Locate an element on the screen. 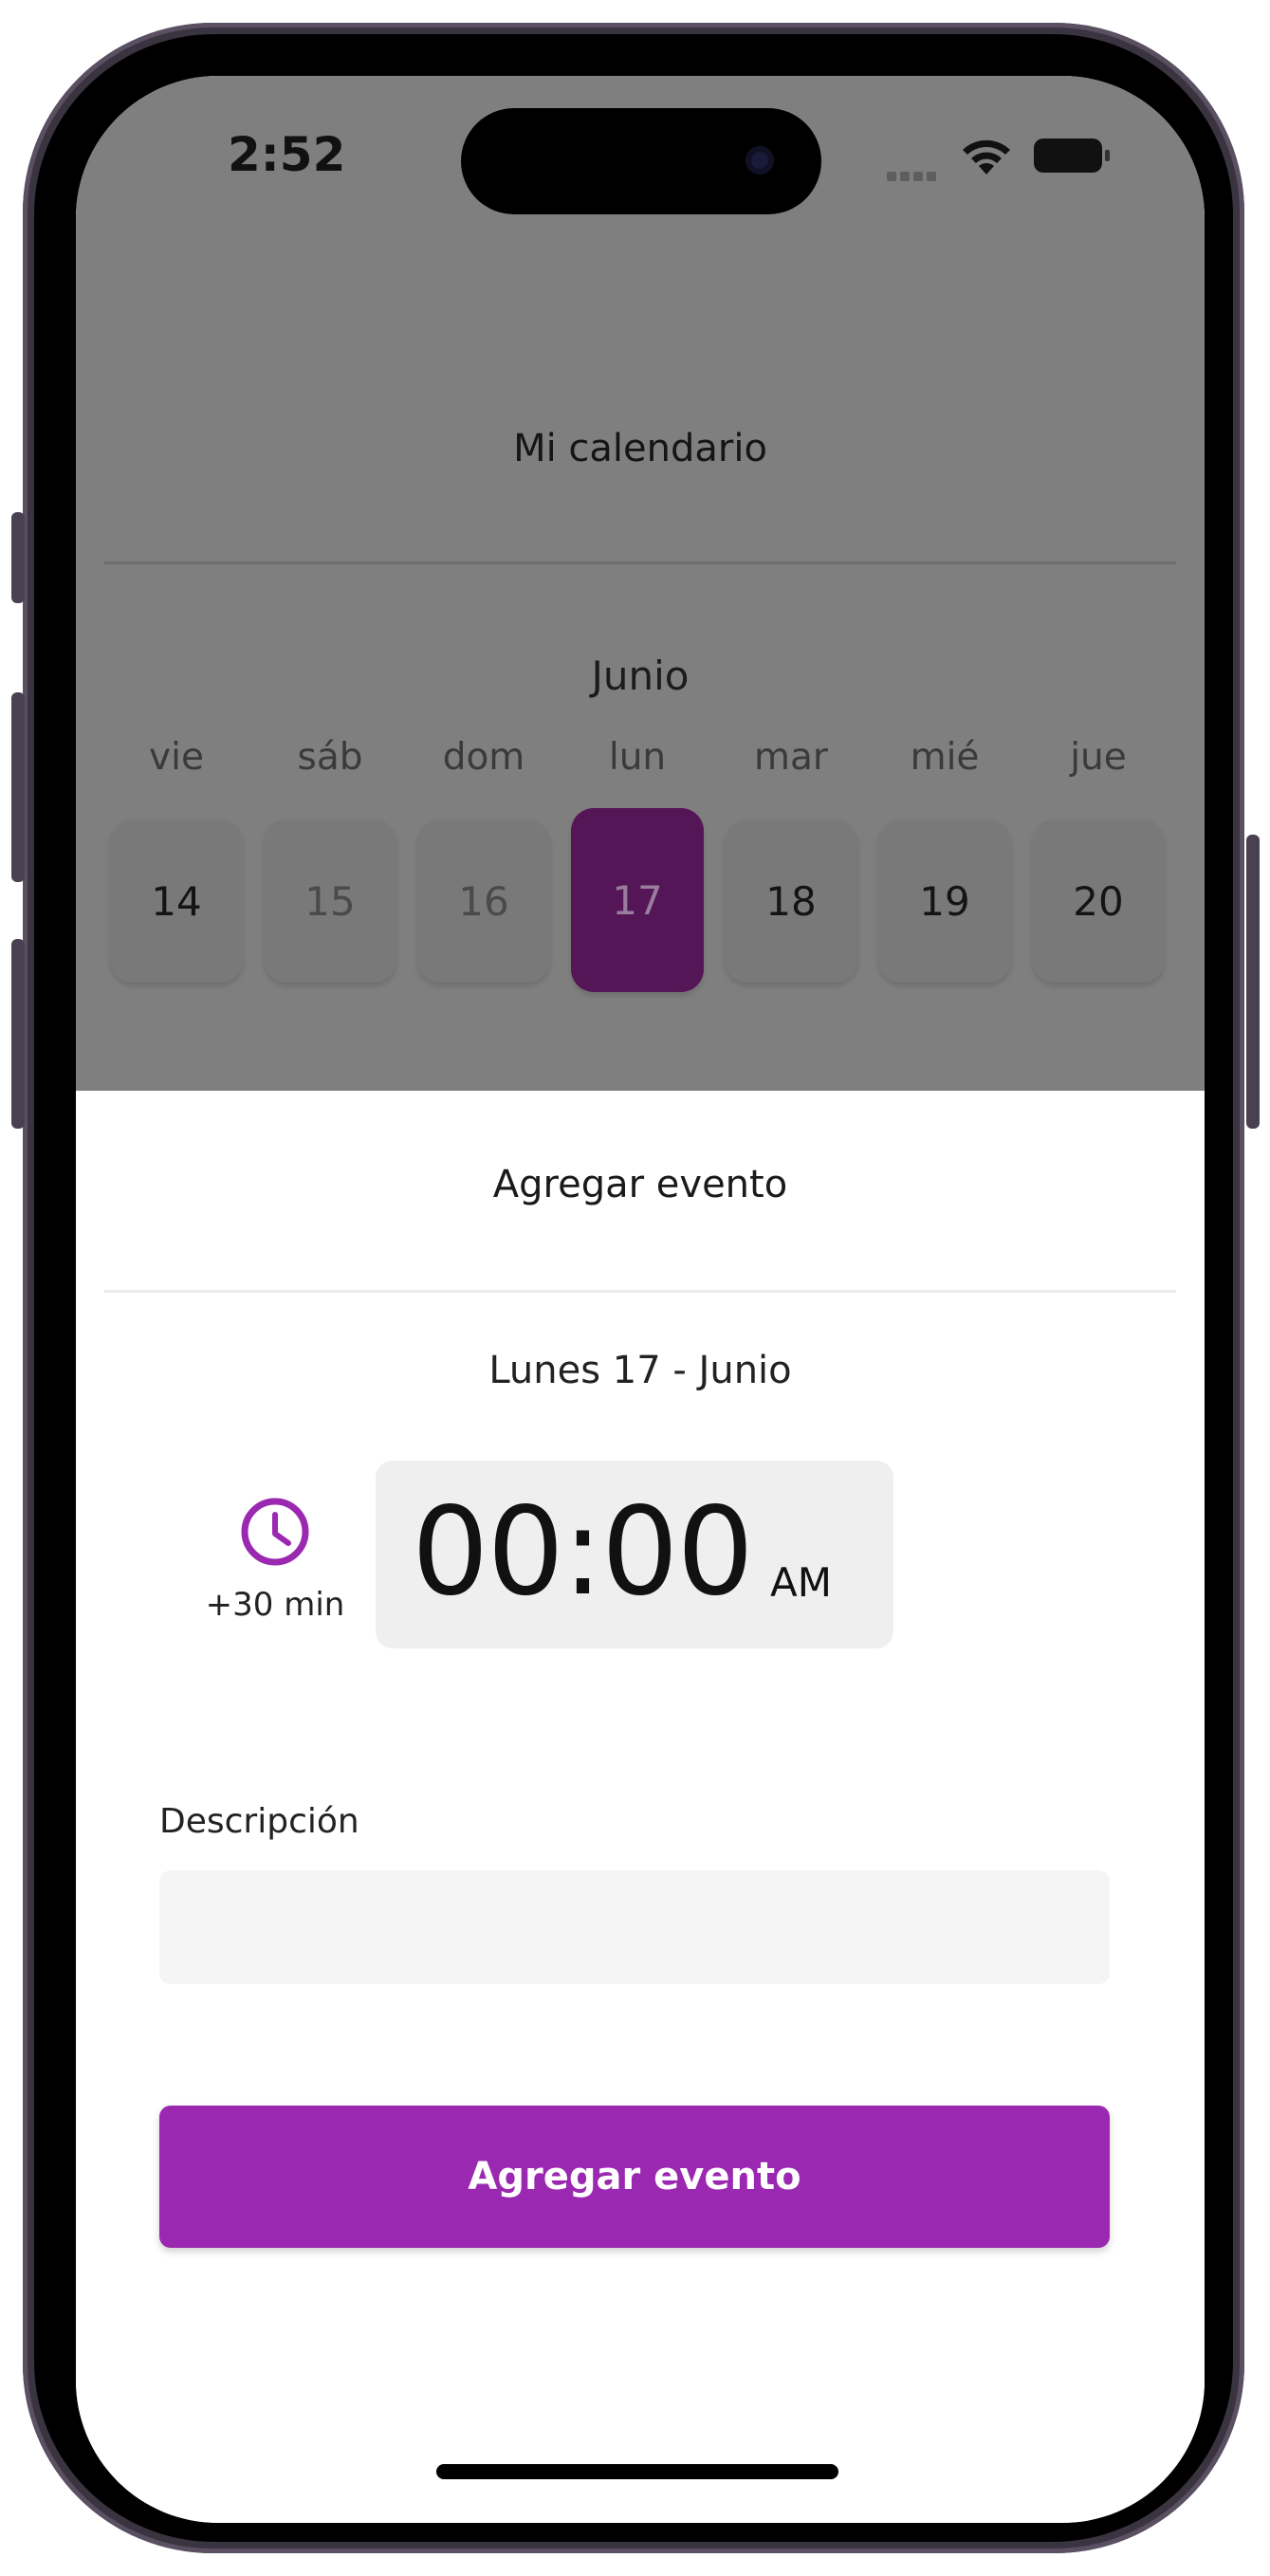 The image size is (1270, 2576). add-event-button: Agregar evento is located at coordinates (634, 2177).